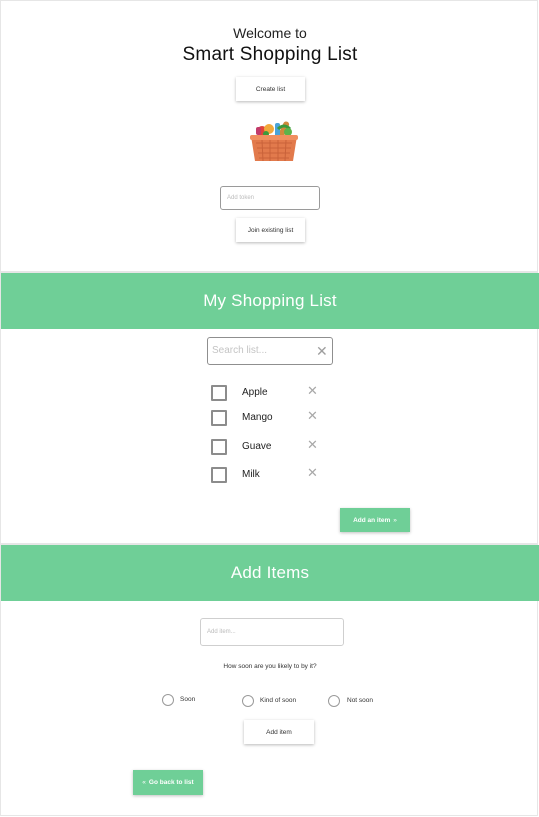 The width and height of the screenshot is (539, 817). I want to click on create-list-button: Create list, so click(270, 89).